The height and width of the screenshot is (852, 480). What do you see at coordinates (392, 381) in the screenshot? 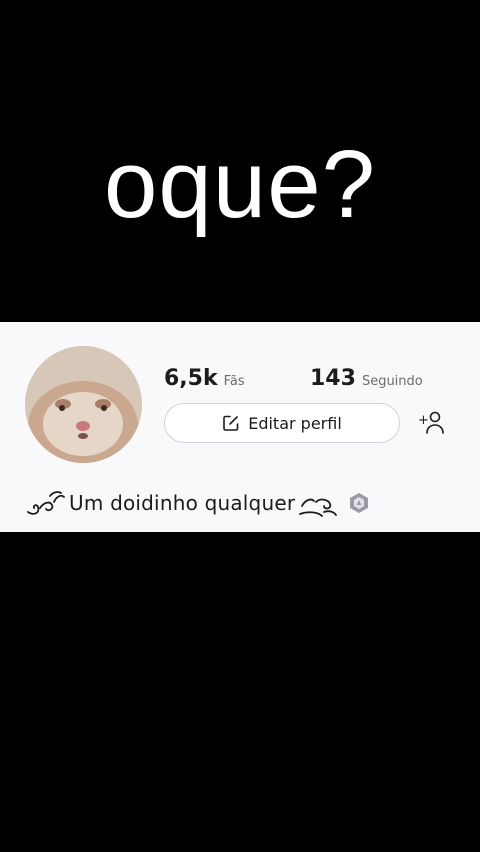
I see `following-label: Seguindo` at bounding box center [392, 381].